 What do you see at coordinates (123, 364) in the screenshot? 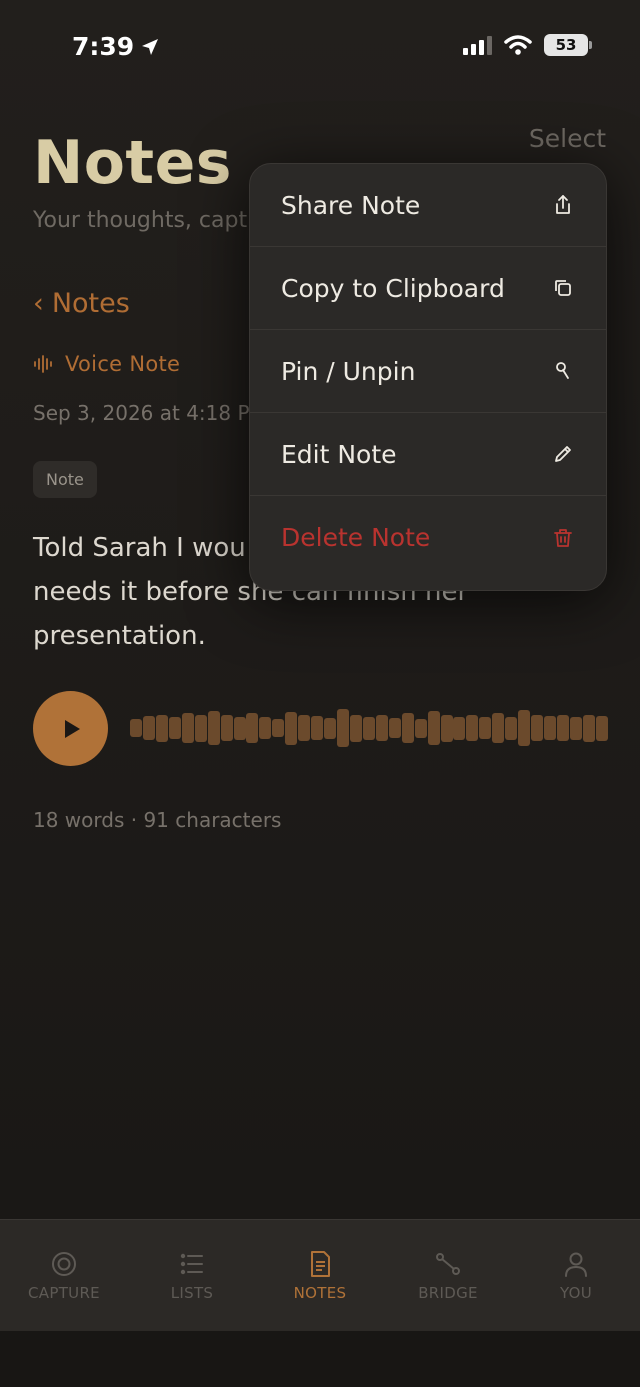
I see `note-type-text: Voice Note` at bounding box center [123, 364].